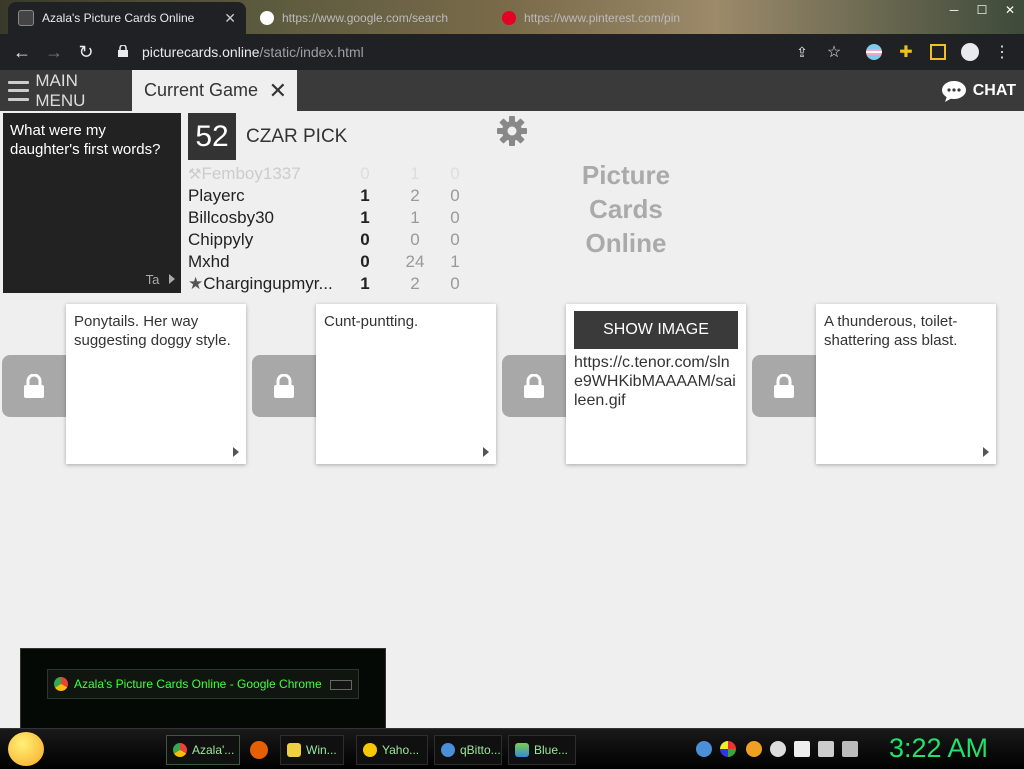 Image resolution: width=1024 pixels, height=769 pixels. Describe the element at coordinates (704, 749) in the screenshot. I see `tray-qbittorrent-icon` at that location.